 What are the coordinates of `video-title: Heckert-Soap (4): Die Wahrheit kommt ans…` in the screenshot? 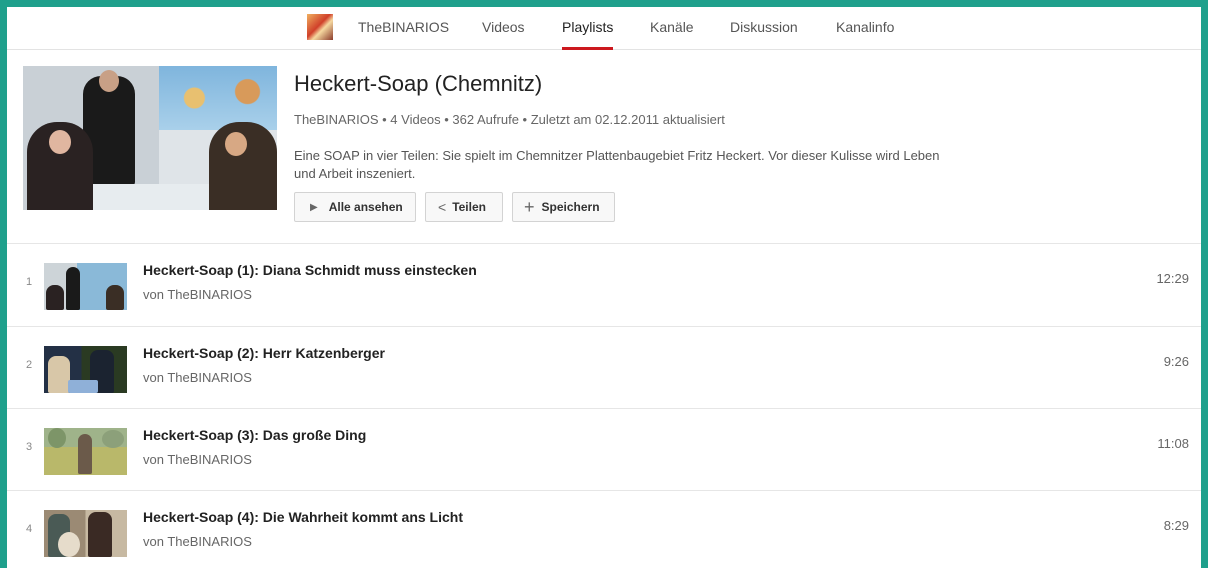 It's located at (303, 517).